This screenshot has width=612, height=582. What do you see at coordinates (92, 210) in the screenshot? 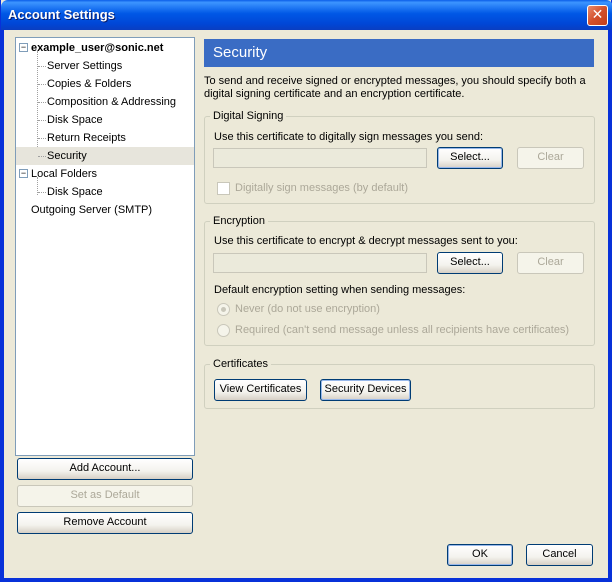
I see `tree-item-label: Outgoing Server (SMTP)` at bounding box center [92, 210].